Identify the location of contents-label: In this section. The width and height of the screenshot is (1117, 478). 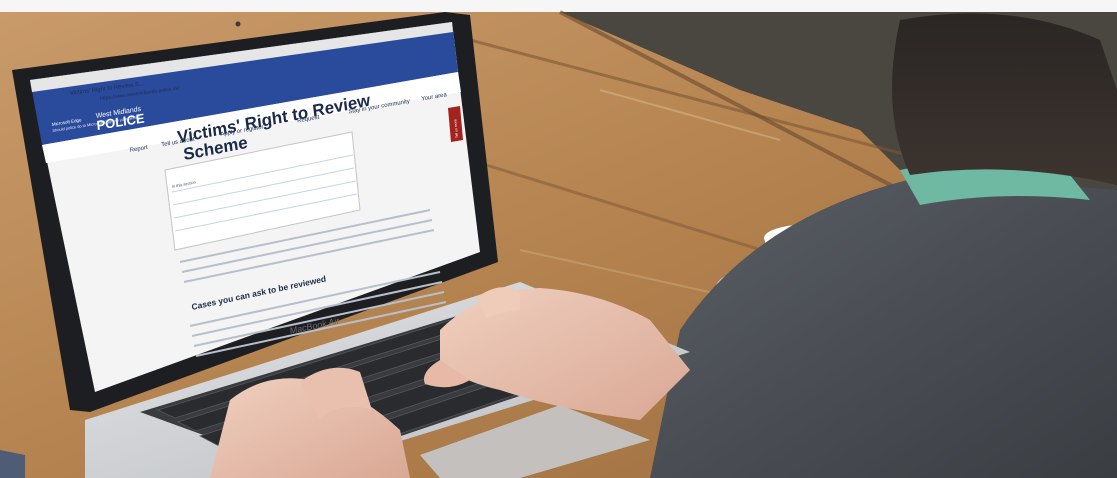
(184, 184).